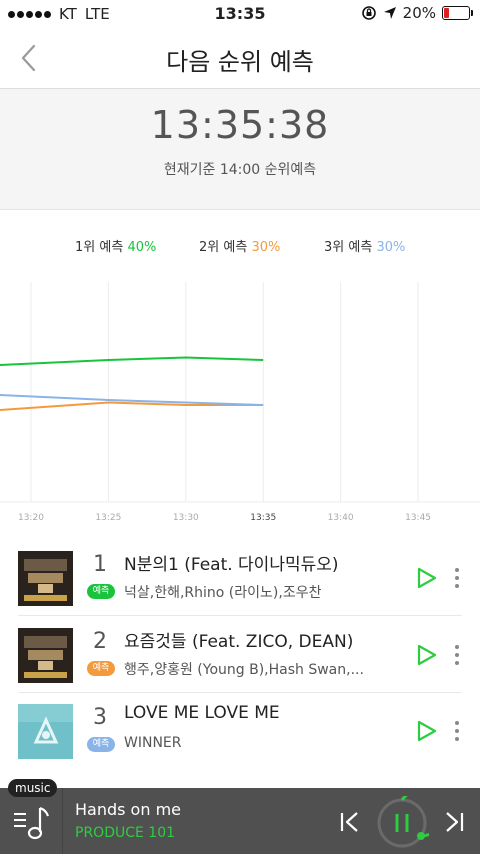 Image resolution: width=480 pixels, height=854 pixels. Describe the element at coordinates (32, 822) in the screenshot. I see `playlist-icon` at that location.